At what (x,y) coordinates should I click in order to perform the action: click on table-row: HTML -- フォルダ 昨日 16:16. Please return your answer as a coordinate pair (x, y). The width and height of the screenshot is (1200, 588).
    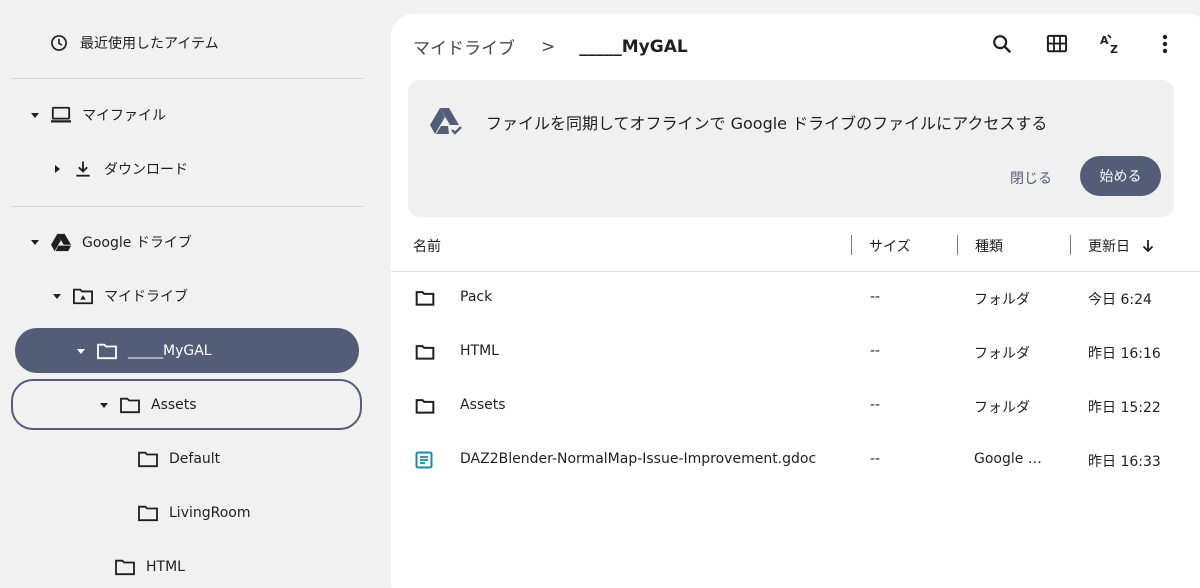
    Looking at the image, I should click on (795, 353).